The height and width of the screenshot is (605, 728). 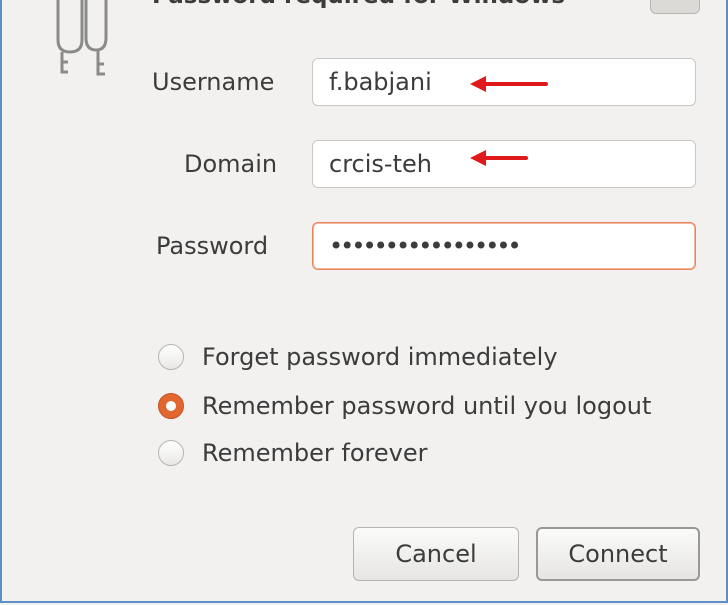 What do you see at coordinates (504, 246) in the screenshot?
I see `password-field: •••••••••••••••••` at bounding box center [504, 246].